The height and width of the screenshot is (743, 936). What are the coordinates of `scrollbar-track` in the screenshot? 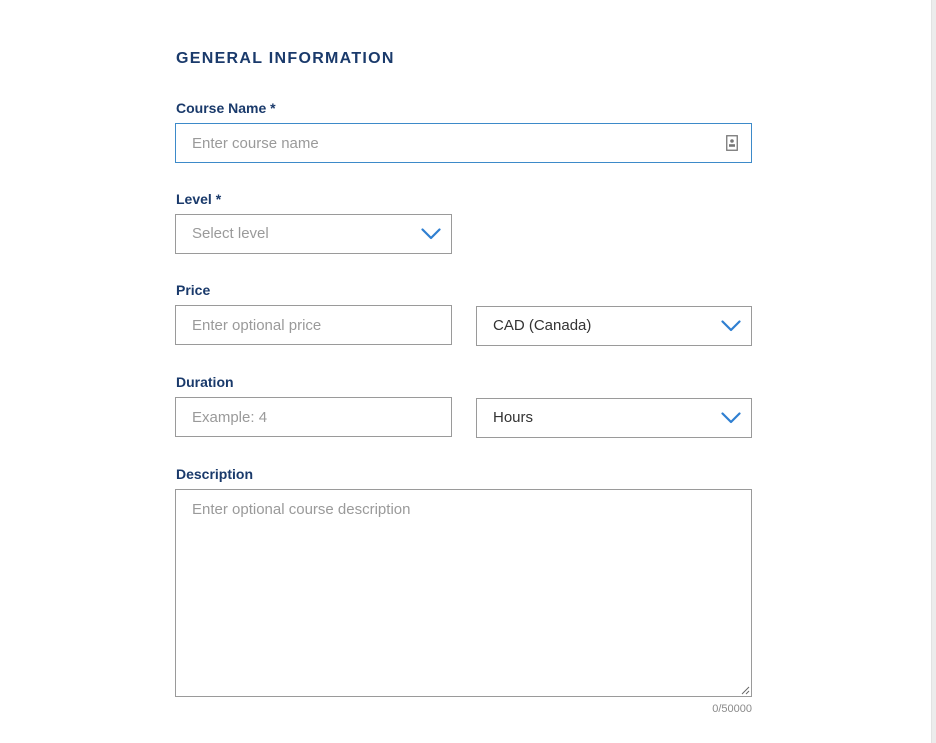 It's located at (933, 371).